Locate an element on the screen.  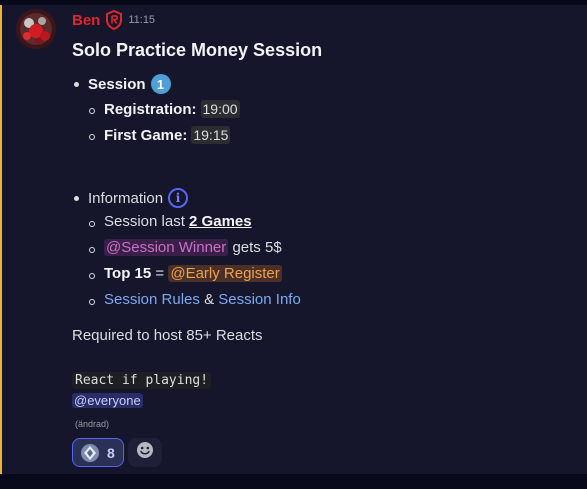
code-block: React if playing! is located at coordinates (142, 380).